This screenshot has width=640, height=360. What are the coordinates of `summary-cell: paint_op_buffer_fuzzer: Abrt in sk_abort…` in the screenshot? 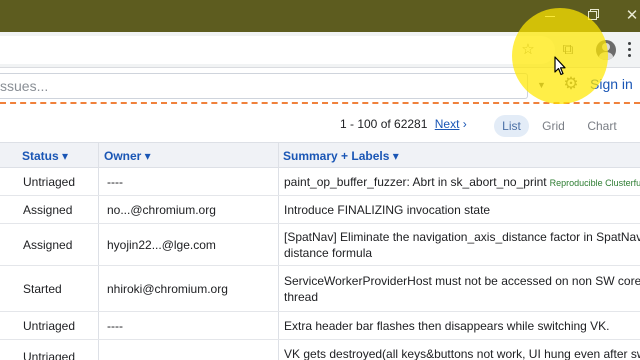 It's located at (462, 182).